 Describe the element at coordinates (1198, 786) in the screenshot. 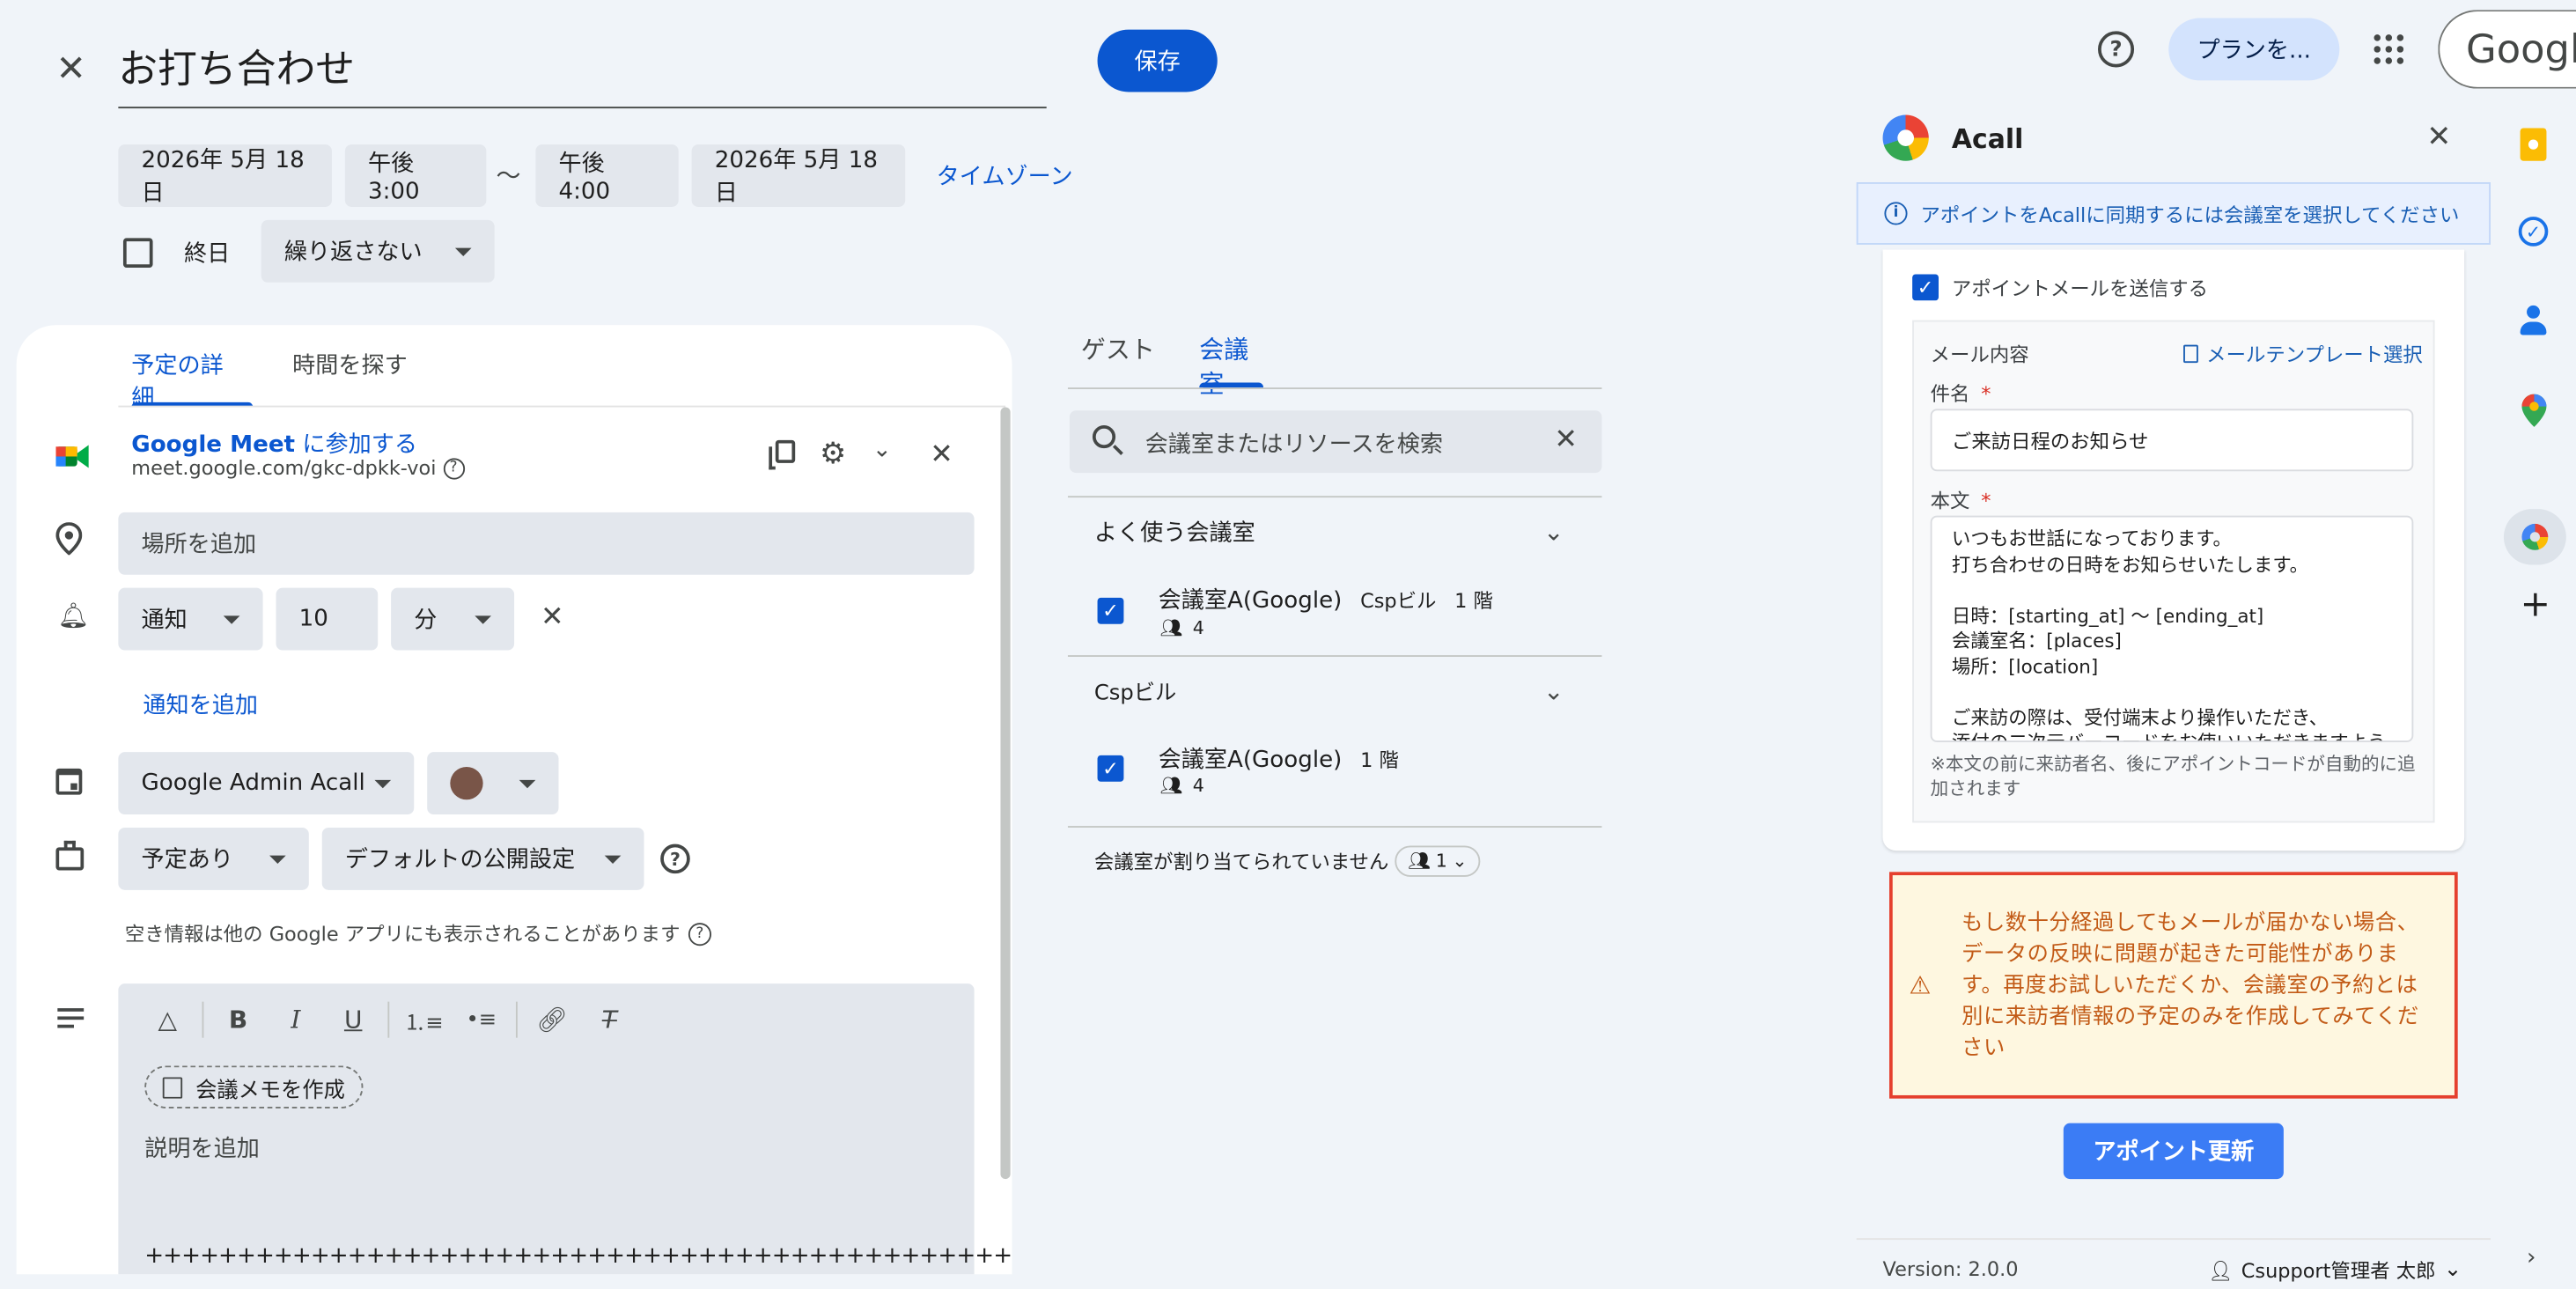

I see `capacity-value: 4` at that location.